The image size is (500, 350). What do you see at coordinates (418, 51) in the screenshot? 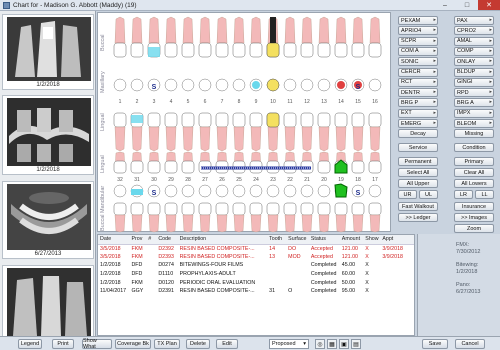
I see `proc-button-left-3: COM A ▸` at bounding box center [418, 51].